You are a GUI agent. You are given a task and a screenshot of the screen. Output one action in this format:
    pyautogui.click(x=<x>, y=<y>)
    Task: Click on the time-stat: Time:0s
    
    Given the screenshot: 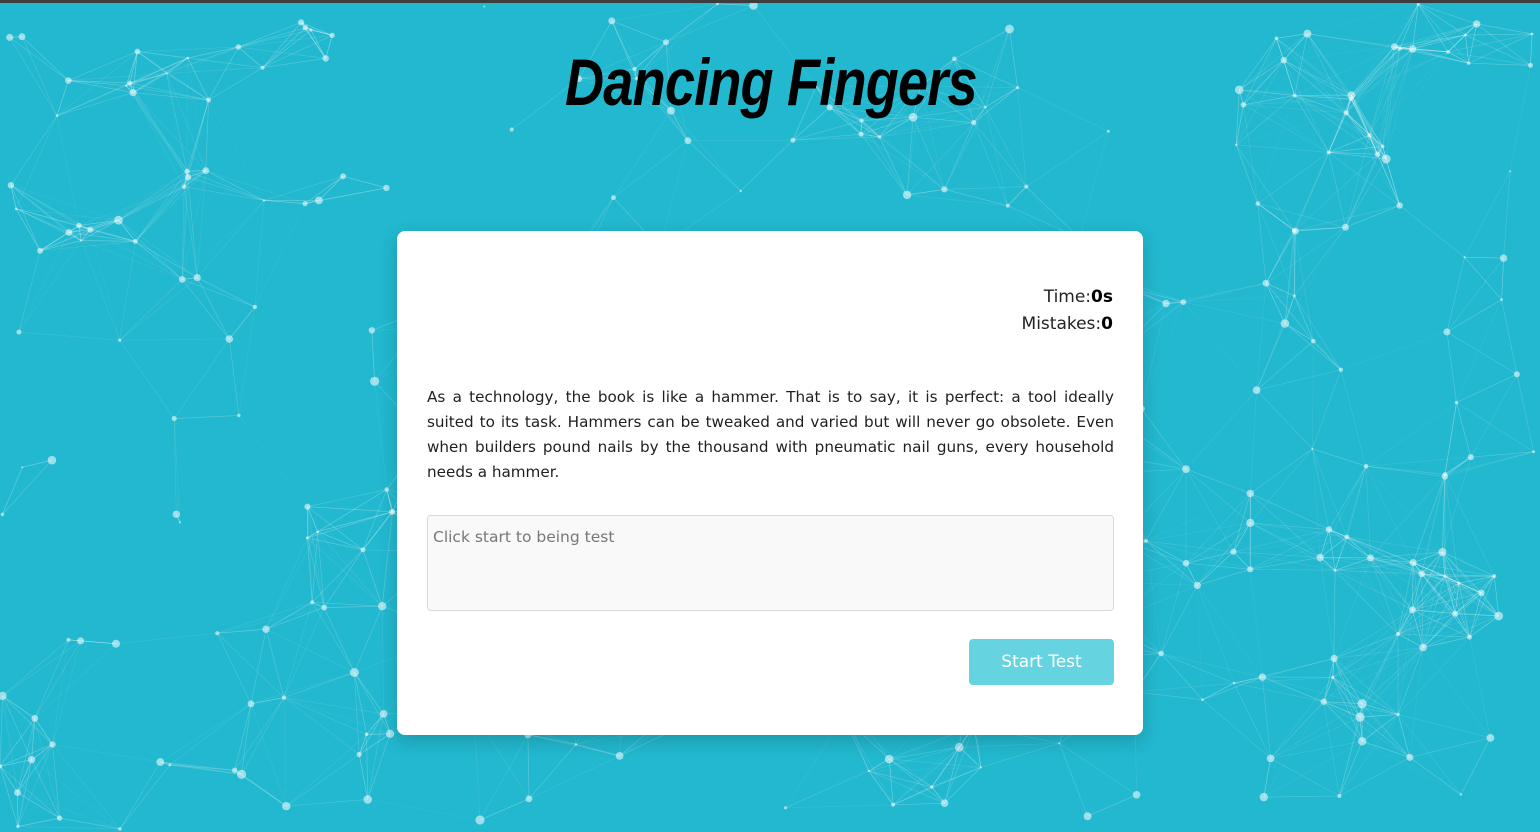 What is the action you would take?
    pyautogui.click(x=1067, y=297)
    